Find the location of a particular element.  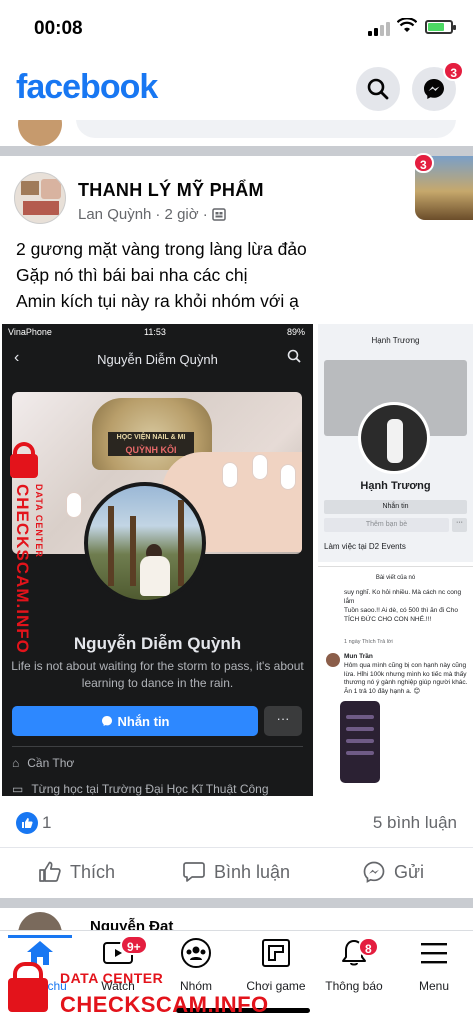

comment-icon is located at coordinates (194, 872).